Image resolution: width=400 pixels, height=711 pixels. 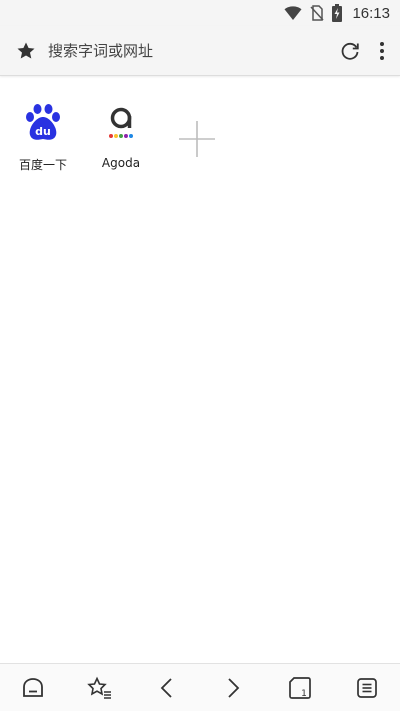 I want to click on bottom-toolbar: 1, so click(x=200, y=687).